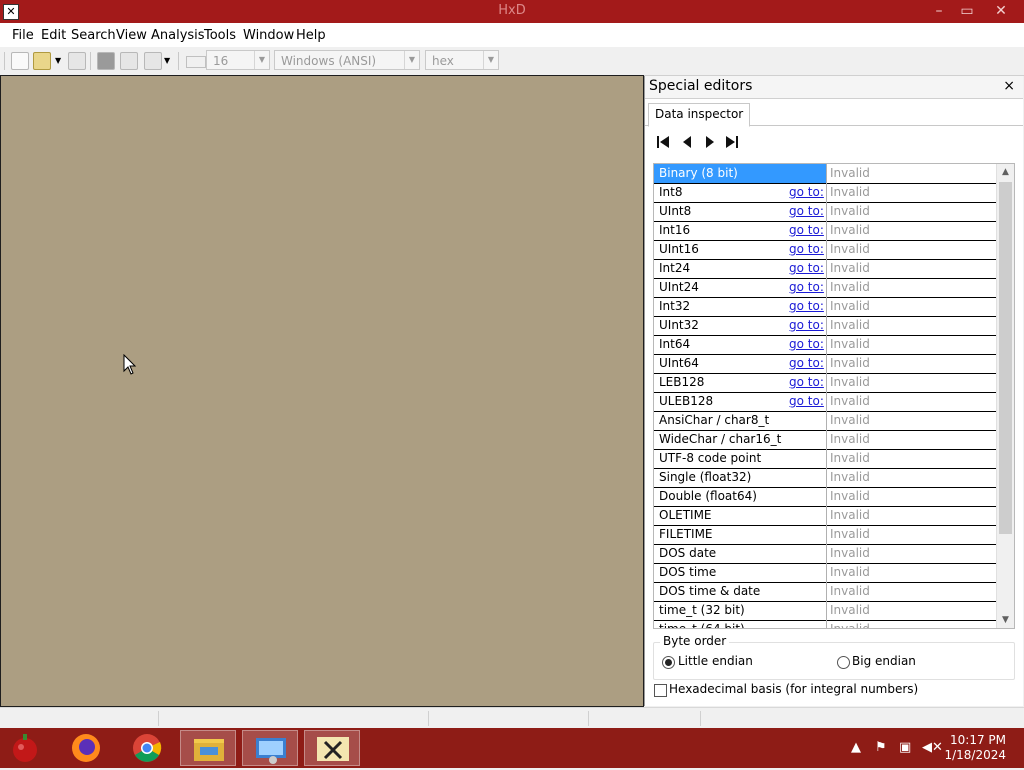 This screenshot has height=770, width=1024. What do you see at coordinates (462, 60) in the screenshot?
I see `offset-base-select: hex ▼` at bounding box center [462, 60].